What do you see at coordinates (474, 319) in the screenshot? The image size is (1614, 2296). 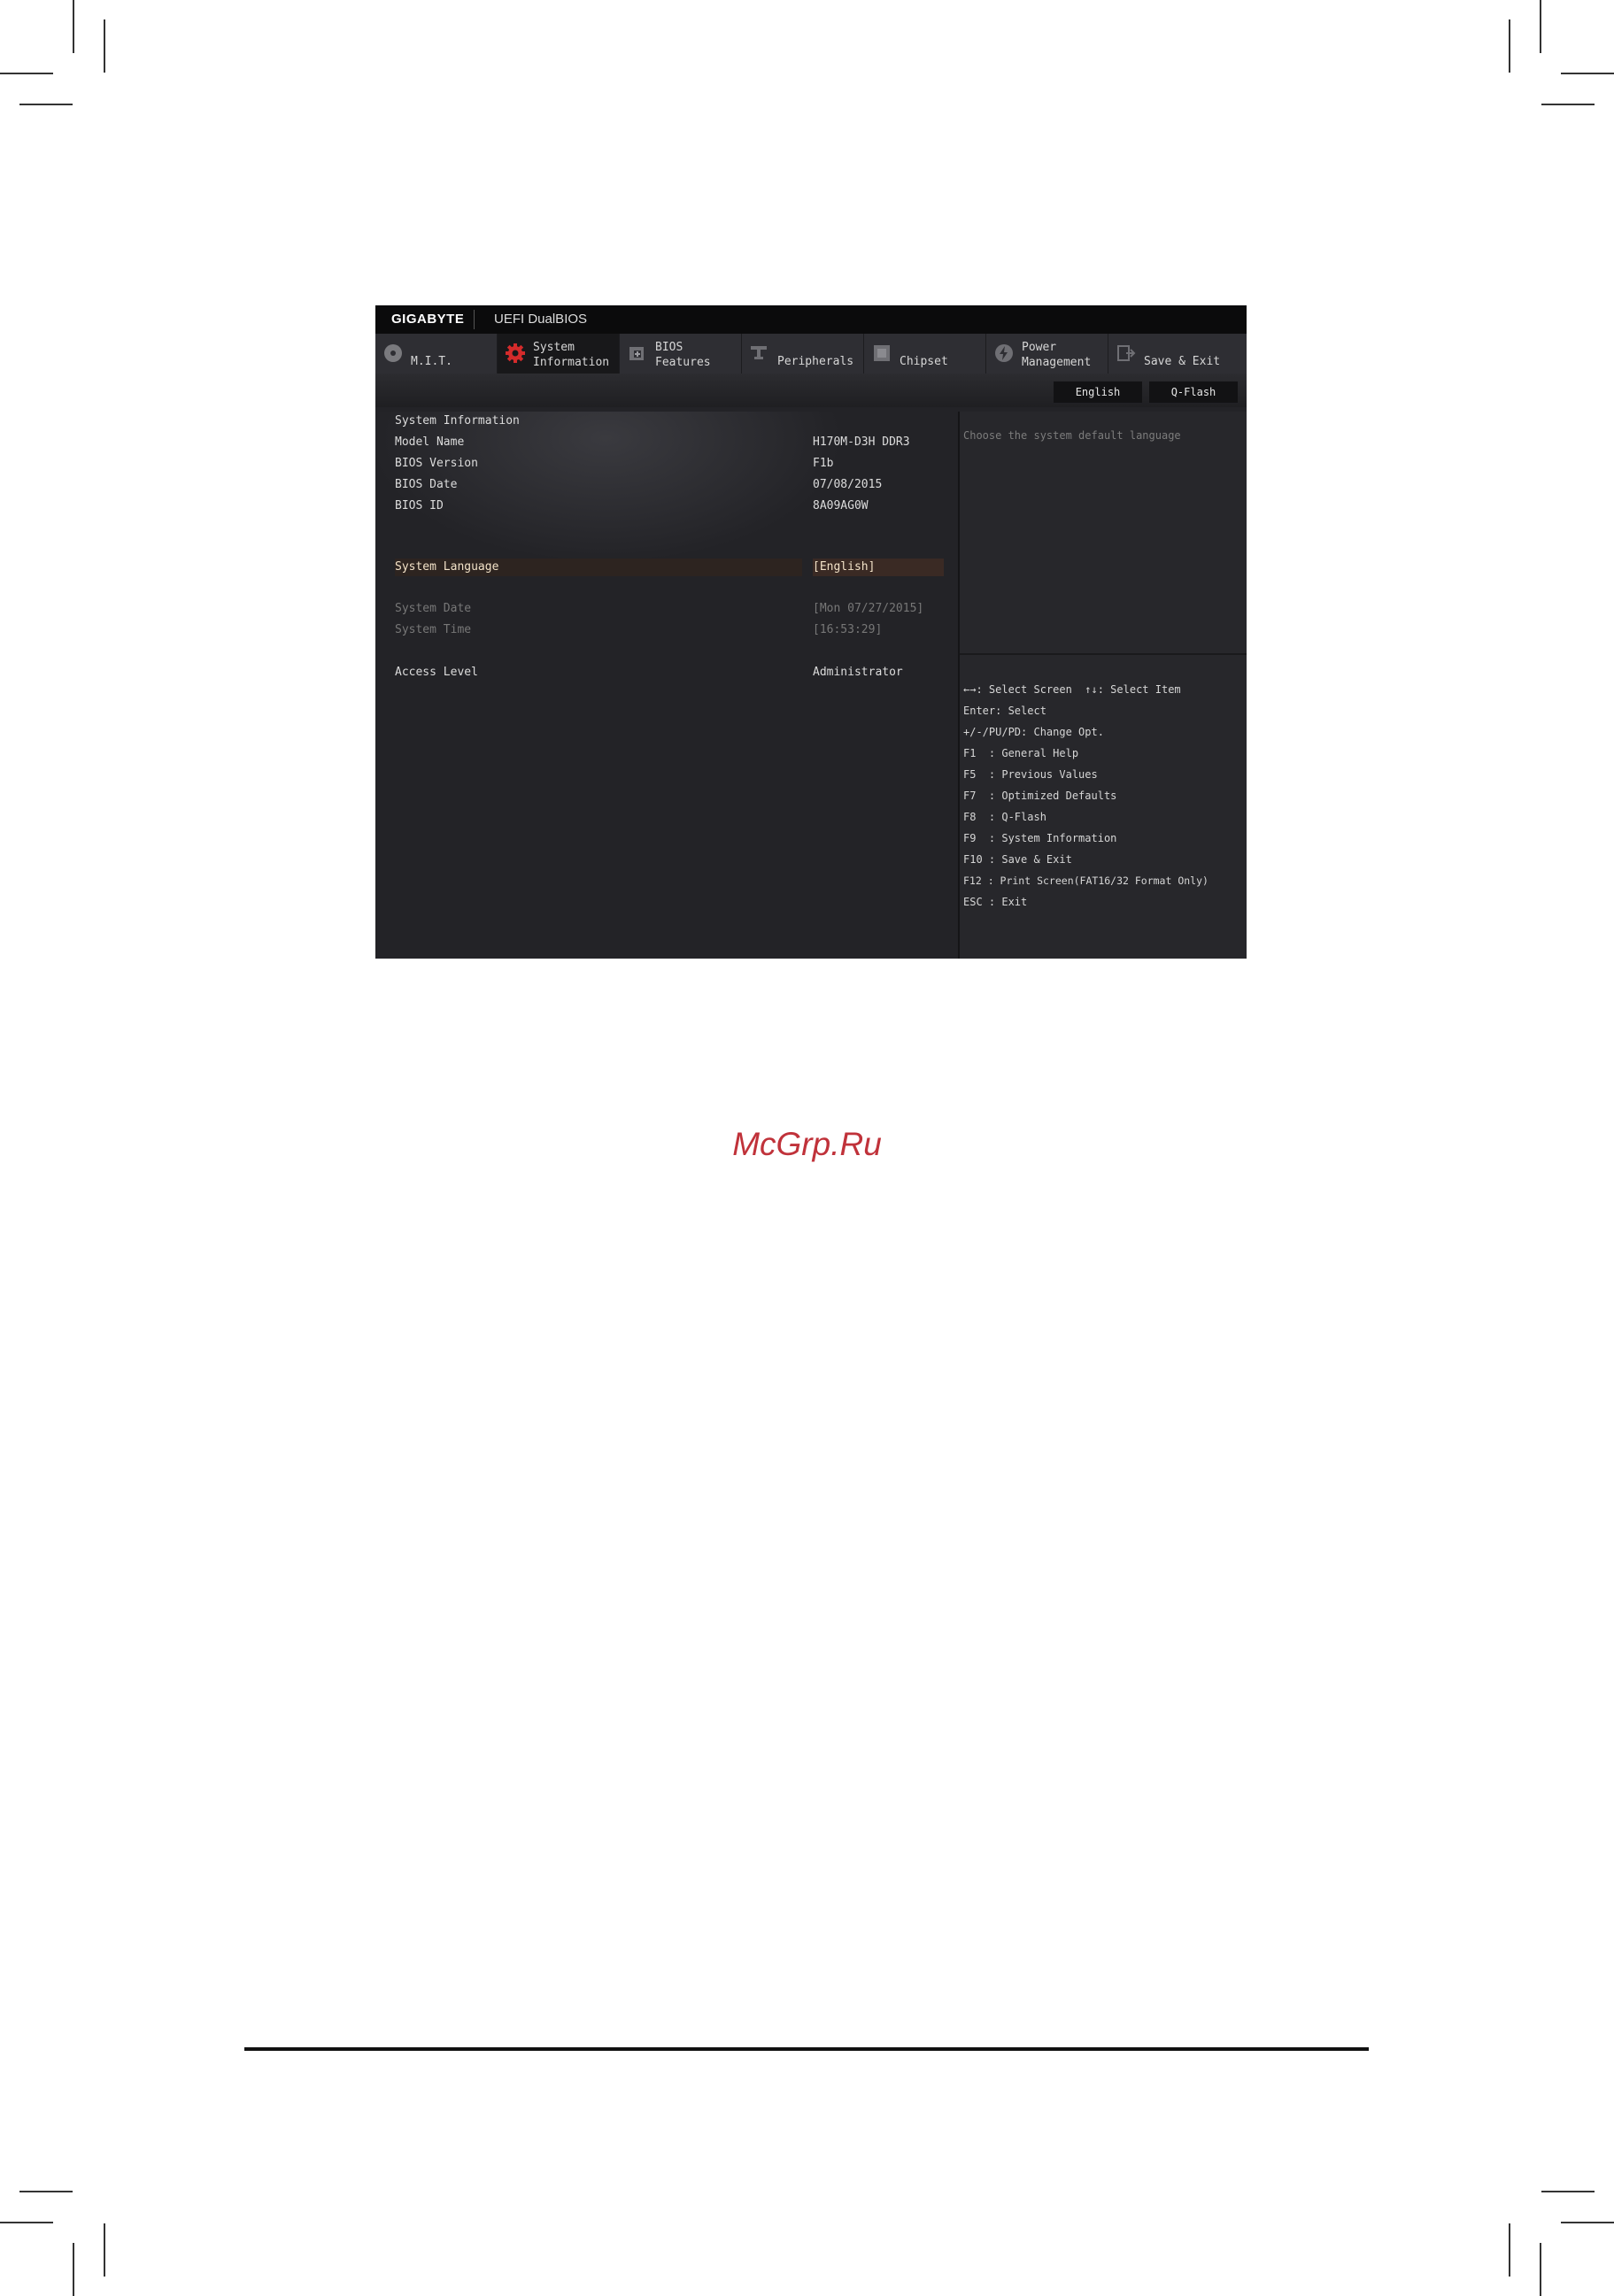 I see `title-separator` at bounding box center [474, 319].